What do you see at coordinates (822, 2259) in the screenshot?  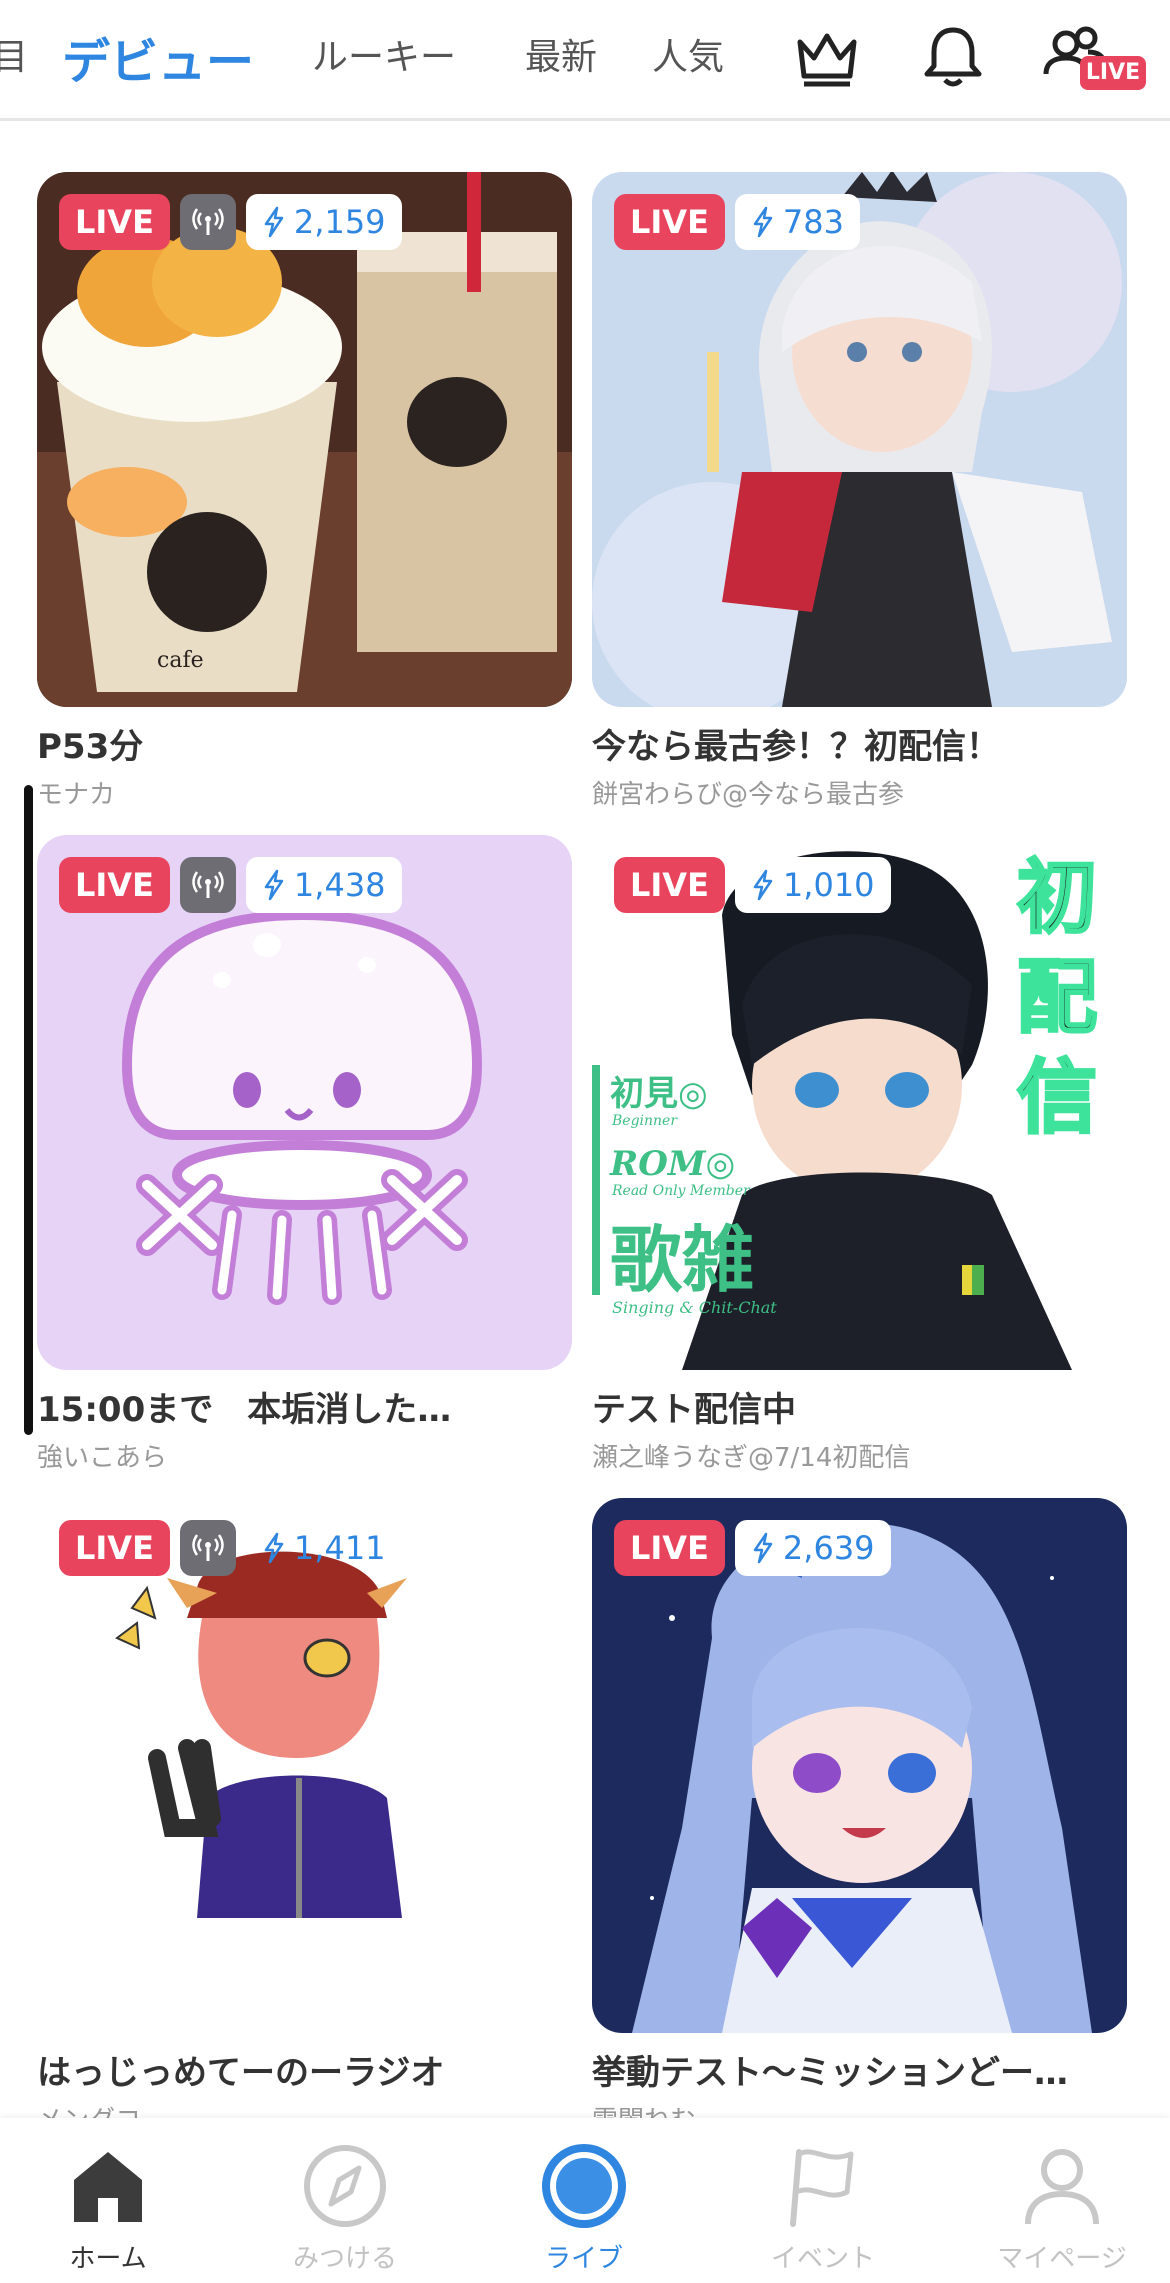 I see `nav-event-label: イベント` at bounding box center [822, 2259].